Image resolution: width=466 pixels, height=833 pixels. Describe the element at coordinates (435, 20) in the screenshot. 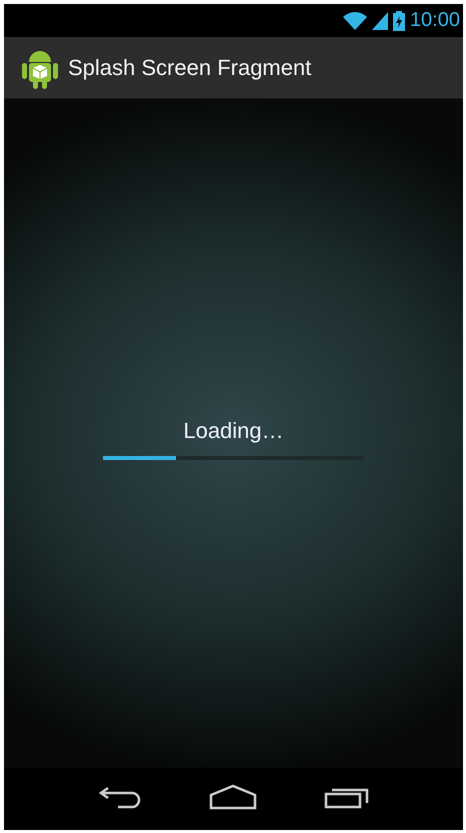

I see `clock-time: 10:00` at that location.